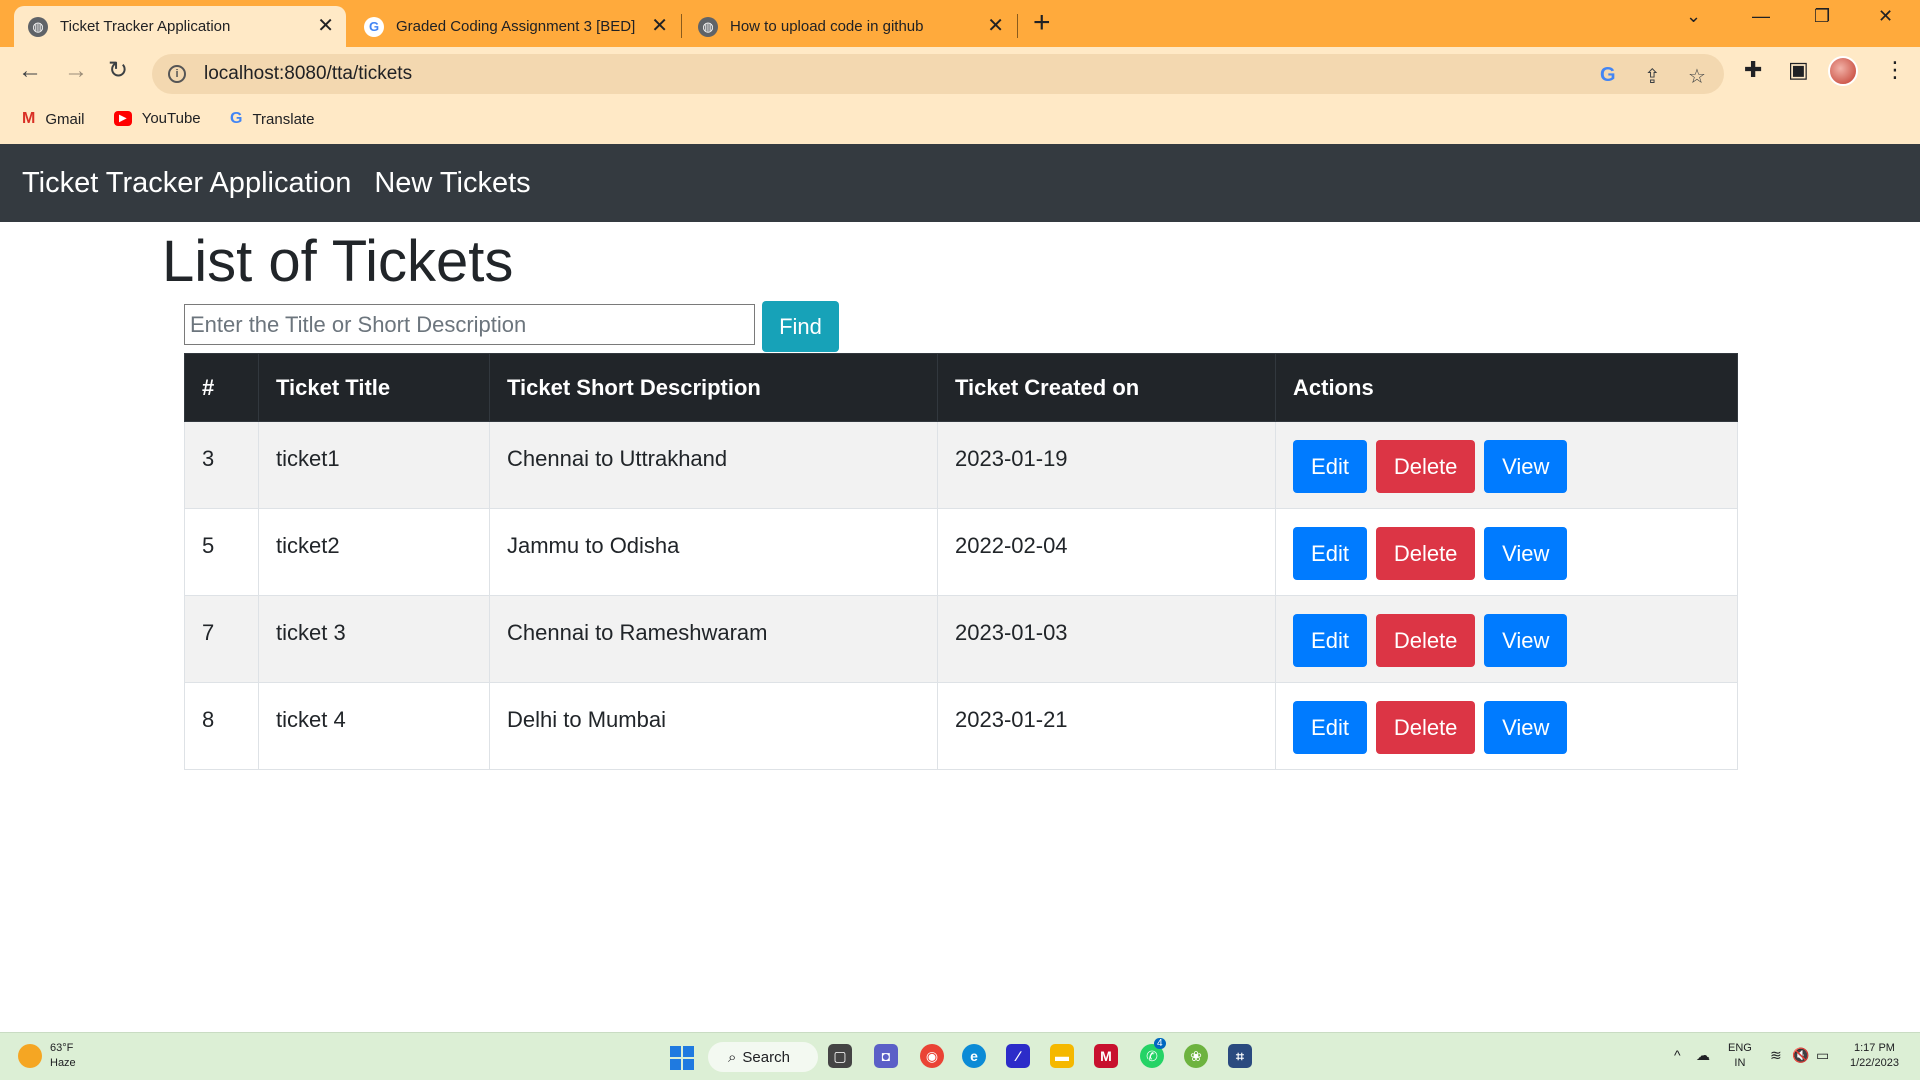 The width and height of the screenshot is (1920, 1080). Describe the element at coordinates (974, 1056) in the screenshot. I see `edge-icon: e` at that location.